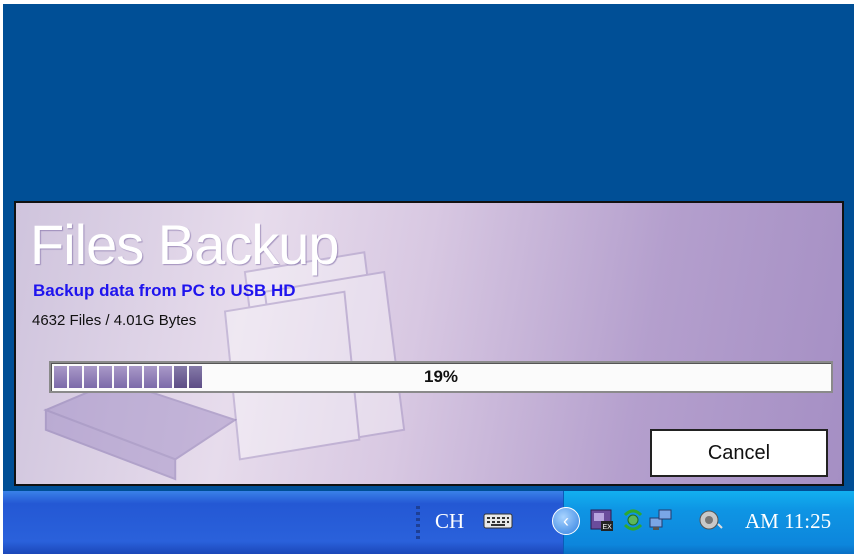 The width and height of the screenshot is (856, 557). Describe the element at coordinates (566, 521) in the screenshot. I see `show-hidden-icons-icon: ‹` at that location.